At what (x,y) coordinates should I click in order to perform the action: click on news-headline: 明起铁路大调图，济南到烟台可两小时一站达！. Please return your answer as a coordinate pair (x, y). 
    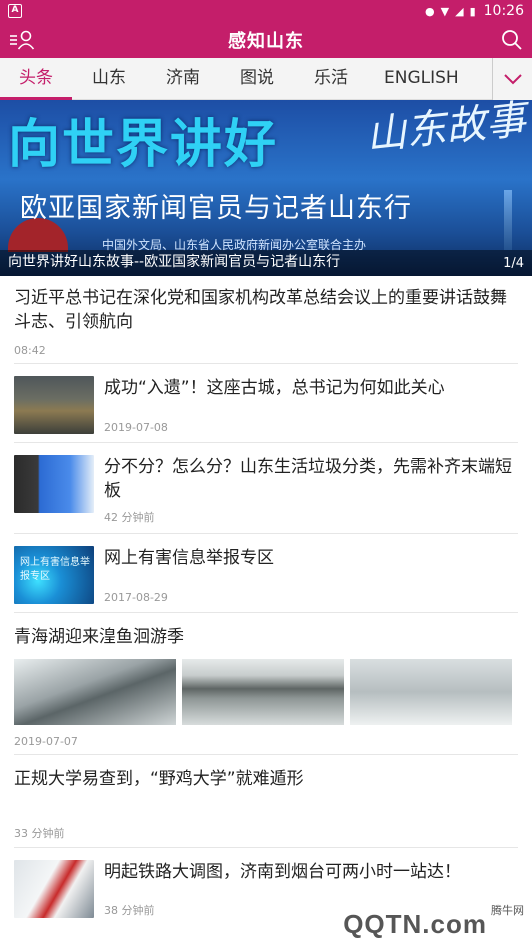
    Looking at the image, I should click on (282, 872).